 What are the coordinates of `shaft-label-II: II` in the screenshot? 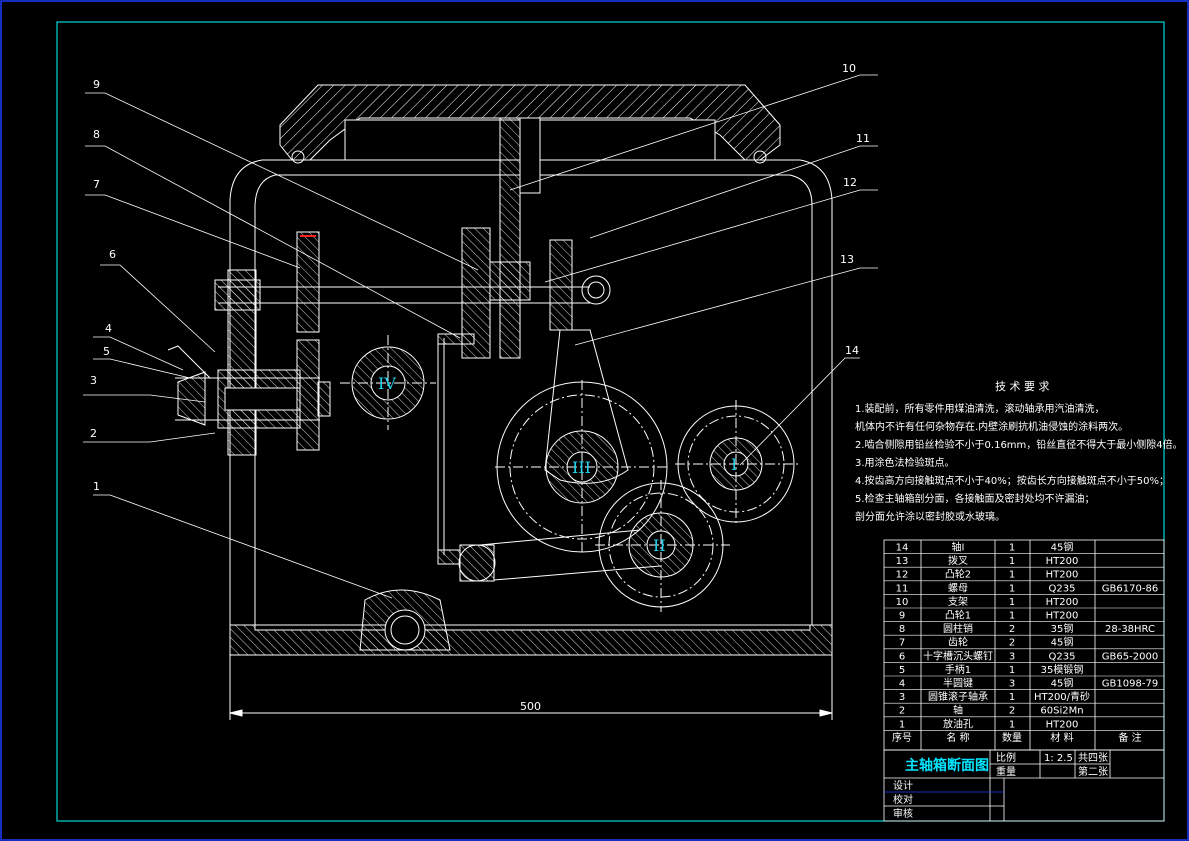 It's located at (659, 545).